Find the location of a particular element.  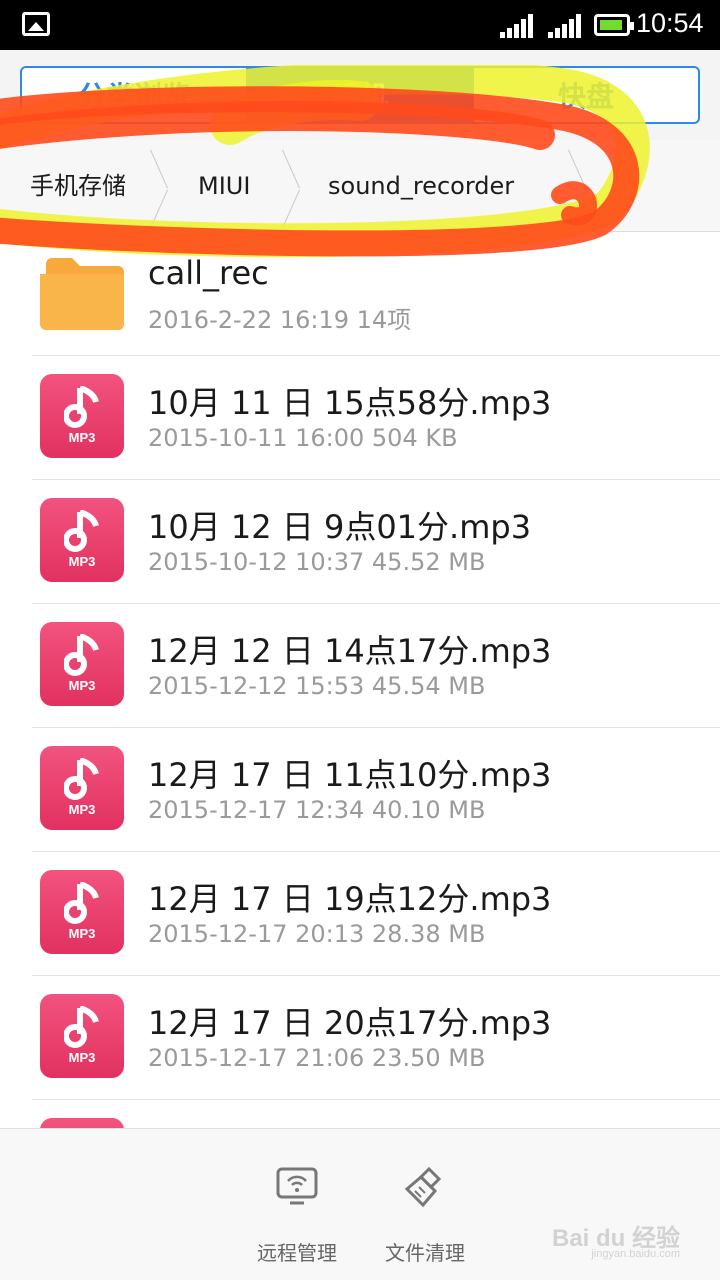

remote-monitor-icon is located at coordinates (297, 1186).